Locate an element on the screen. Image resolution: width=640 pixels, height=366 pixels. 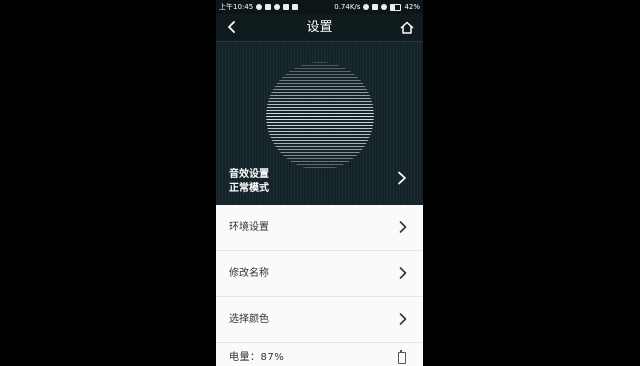
page-title: 设置 is located at coordinates (319, 27).